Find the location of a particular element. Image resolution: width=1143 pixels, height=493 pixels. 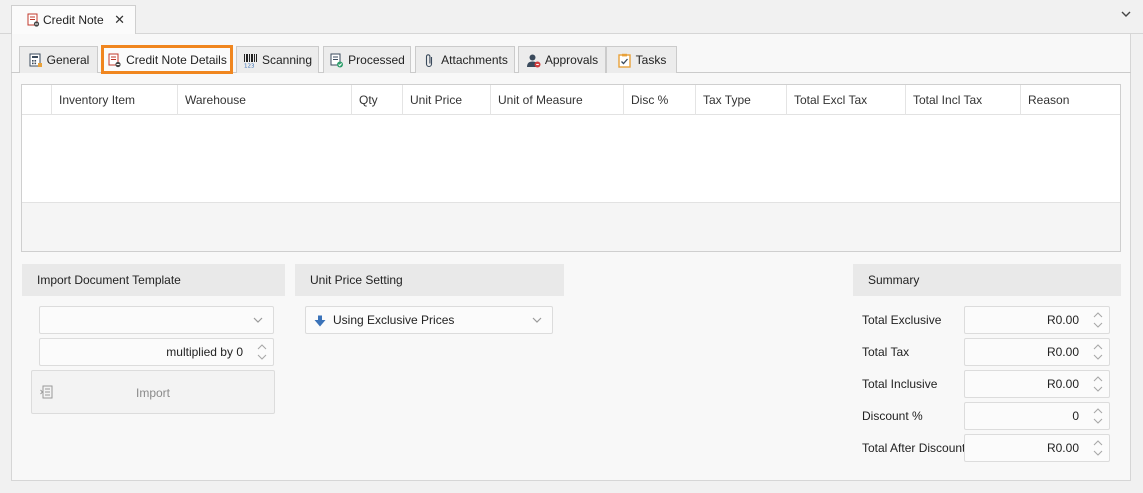

tab-label: General is located at coordinates (68, 60).